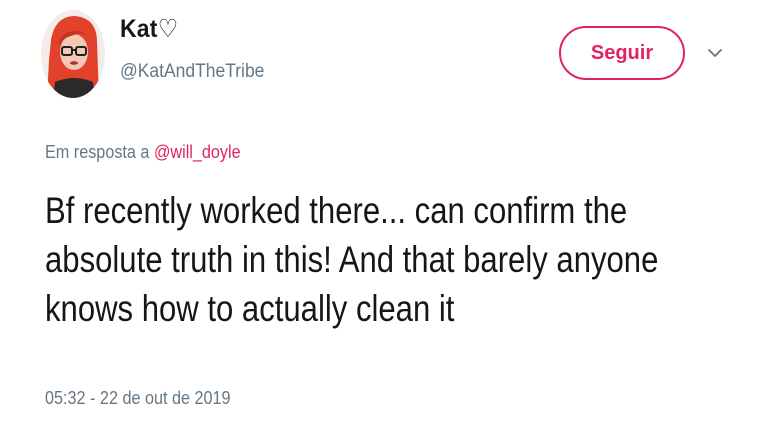  Describe the element at coordinates (197, 152) in the screenshot. I see `reply-mention-link: @will_doyle` at that location.